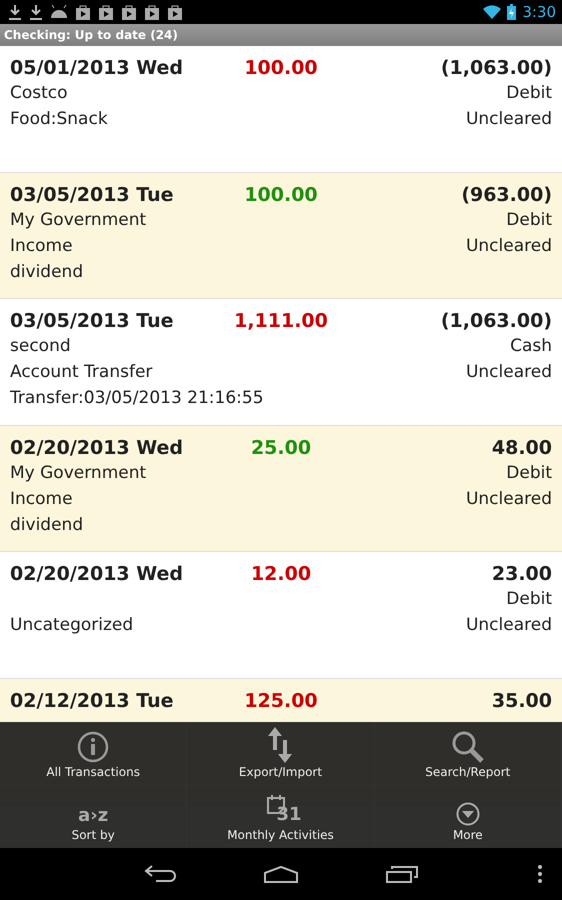 Image resolution: width=562 pixels, height=900 pixels. I want to click on sort-icon: a›z, so click(93, 815).